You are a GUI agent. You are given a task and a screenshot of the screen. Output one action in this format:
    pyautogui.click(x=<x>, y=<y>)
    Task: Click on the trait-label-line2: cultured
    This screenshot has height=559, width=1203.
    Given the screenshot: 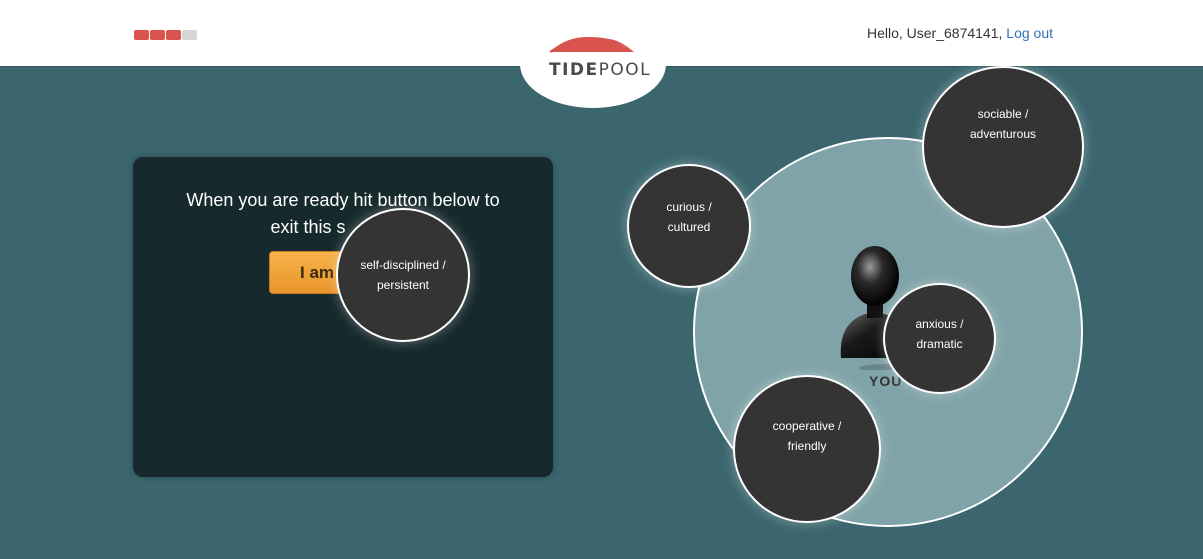 What is the action you would take?
    pyautogui.click(x=689, y=227)
    